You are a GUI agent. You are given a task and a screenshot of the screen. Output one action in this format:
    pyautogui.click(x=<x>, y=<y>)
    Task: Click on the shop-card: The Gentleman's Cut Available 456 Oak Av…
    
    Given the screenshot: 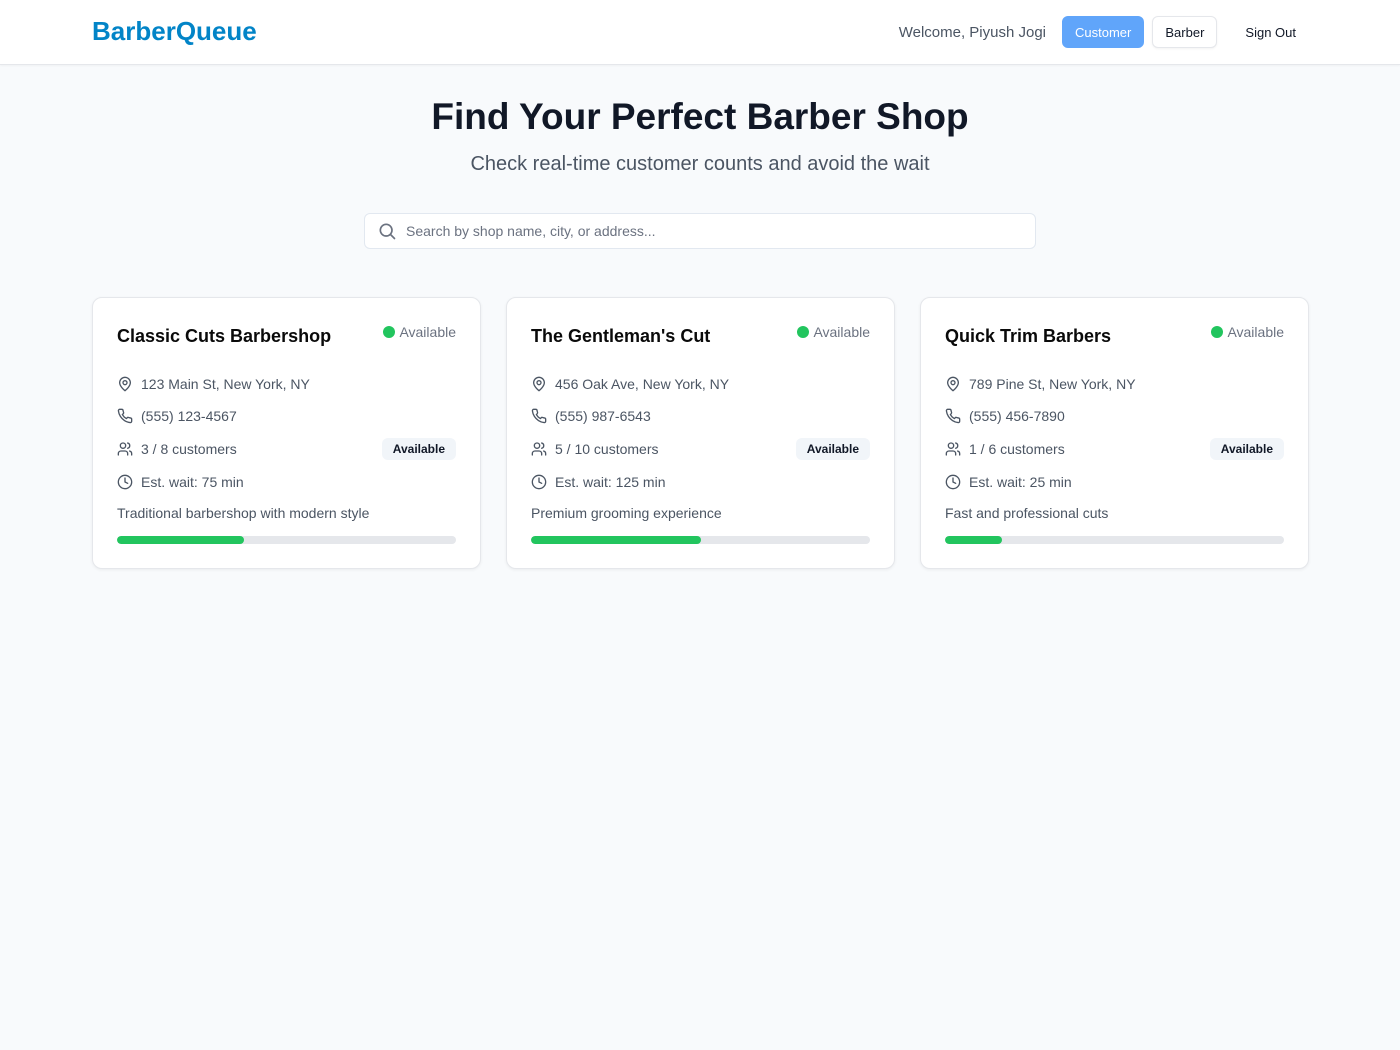 What is the action you would take?
    pyautogui.click(x=700, y=433)
    